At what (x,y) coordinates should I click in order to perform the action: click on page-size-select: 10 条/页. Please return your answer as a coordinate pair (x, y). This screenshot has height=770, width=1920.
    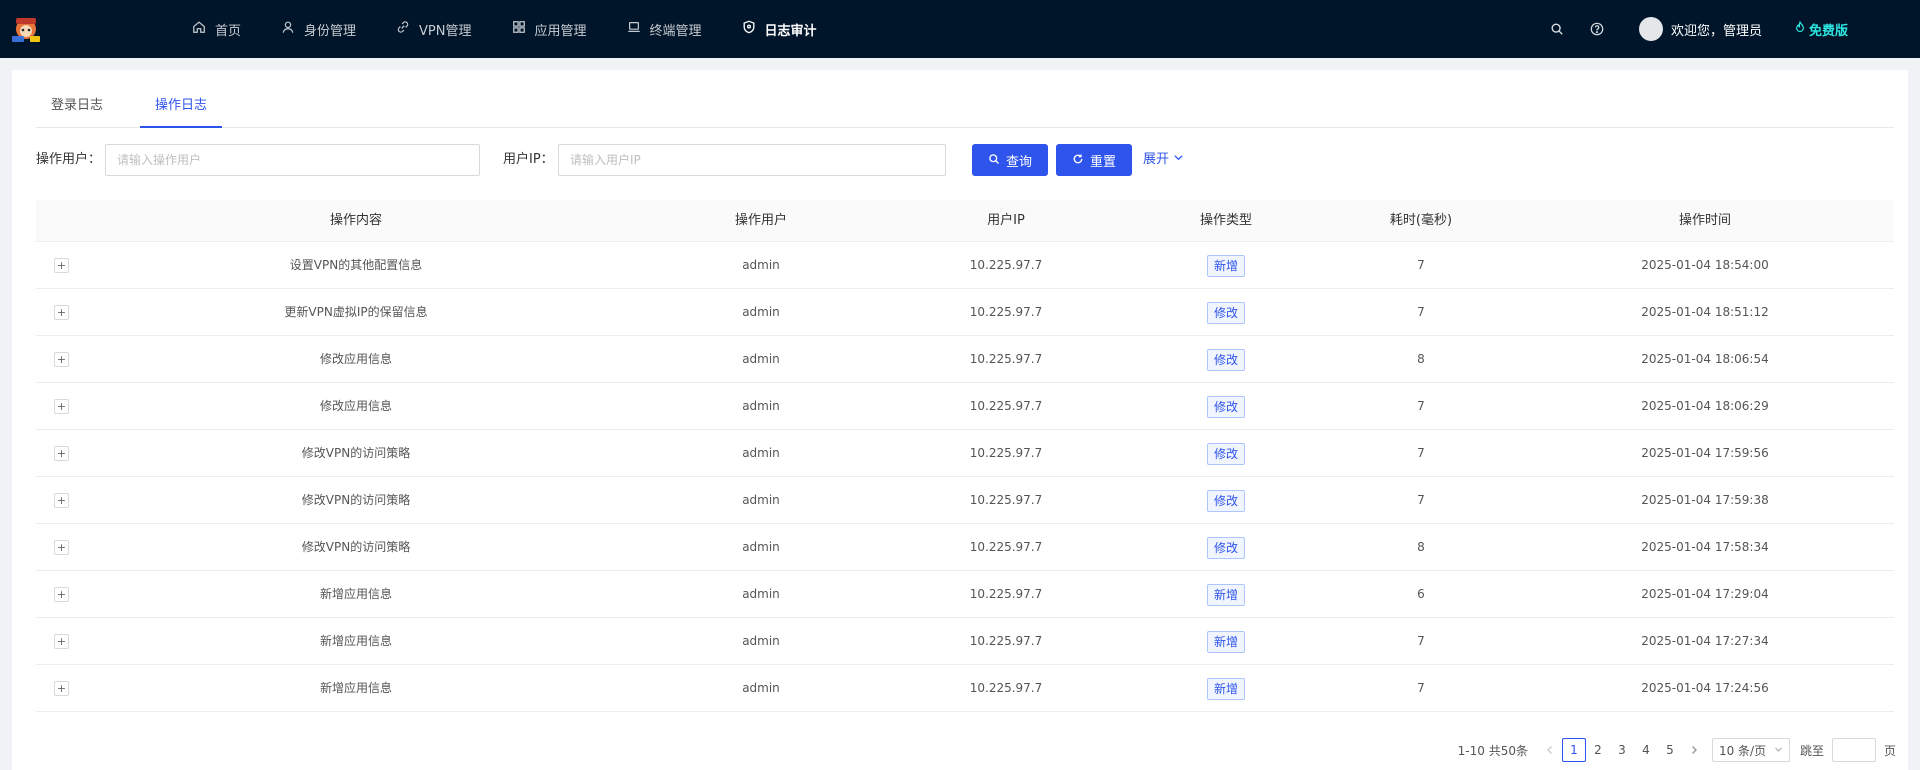
    Looking at the image, I should click on (1750, 750).